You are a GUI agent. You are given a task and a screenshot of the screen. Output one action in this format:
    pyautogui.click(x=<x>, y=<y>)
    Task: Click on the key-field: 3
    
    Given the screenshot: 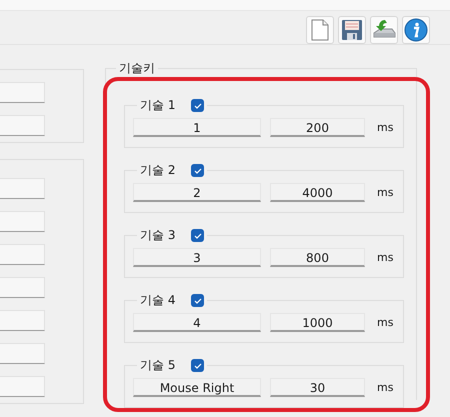 What is the action you would take?
    pyautogui.click(x=197, y=257)
    